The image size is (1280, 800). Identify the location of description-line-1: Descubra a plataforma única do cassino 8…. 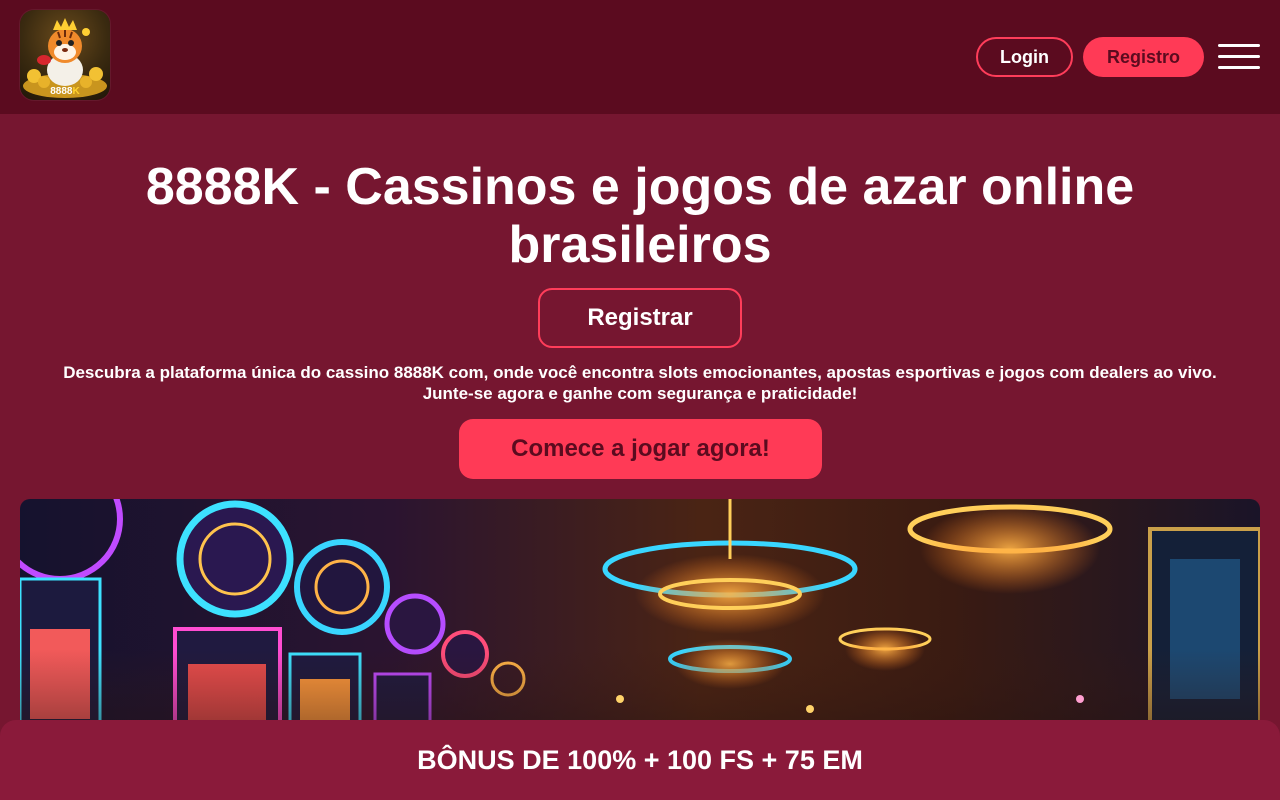
(640, 372).